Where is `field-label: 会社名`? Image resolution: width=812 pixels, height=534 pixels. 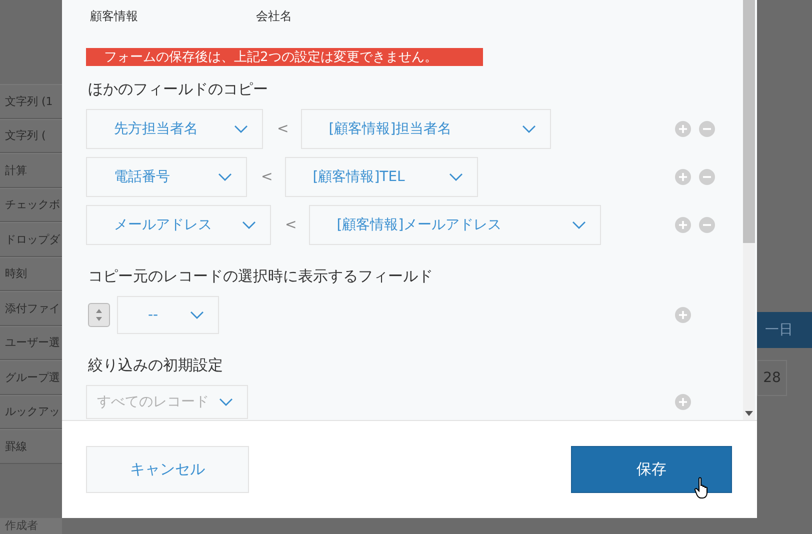 field-label: 会社名 is located at coordinates (274, 16).